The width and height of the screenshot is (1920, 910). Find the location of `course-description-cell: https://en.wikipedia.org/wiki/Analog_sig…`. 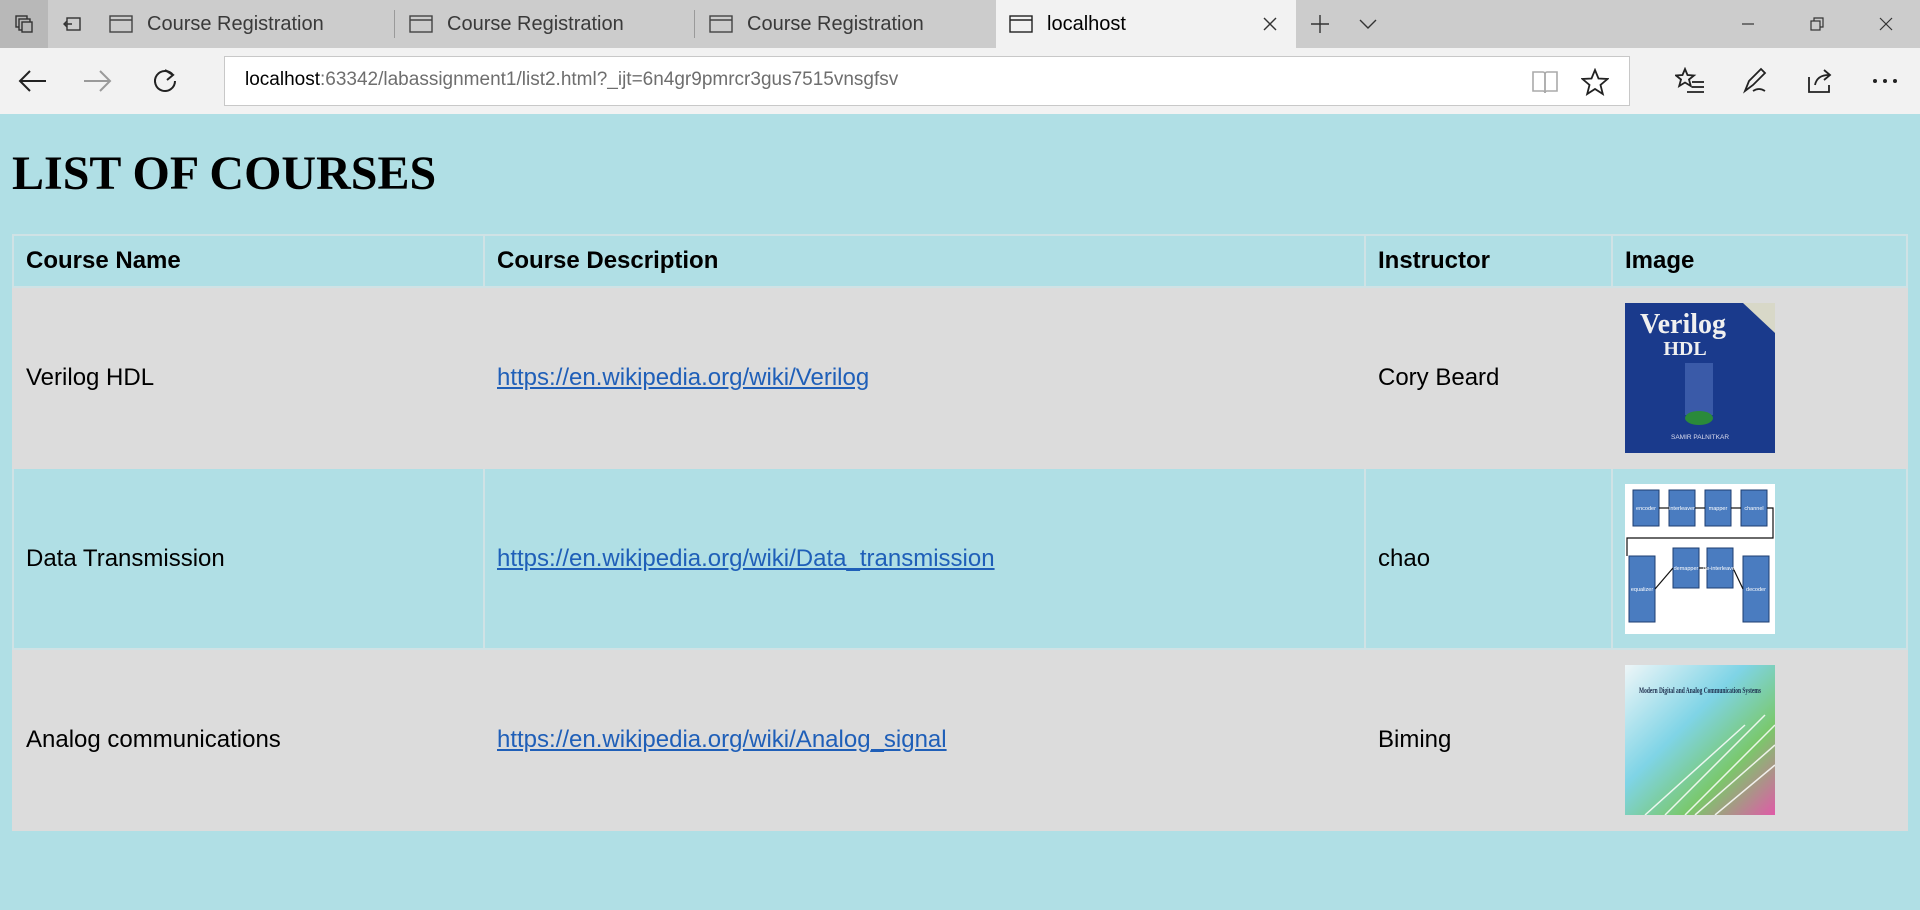

course-description-cell: https://en.wikipedia.org/wiki/Analog_sig… is located at coordinates (924, 739).